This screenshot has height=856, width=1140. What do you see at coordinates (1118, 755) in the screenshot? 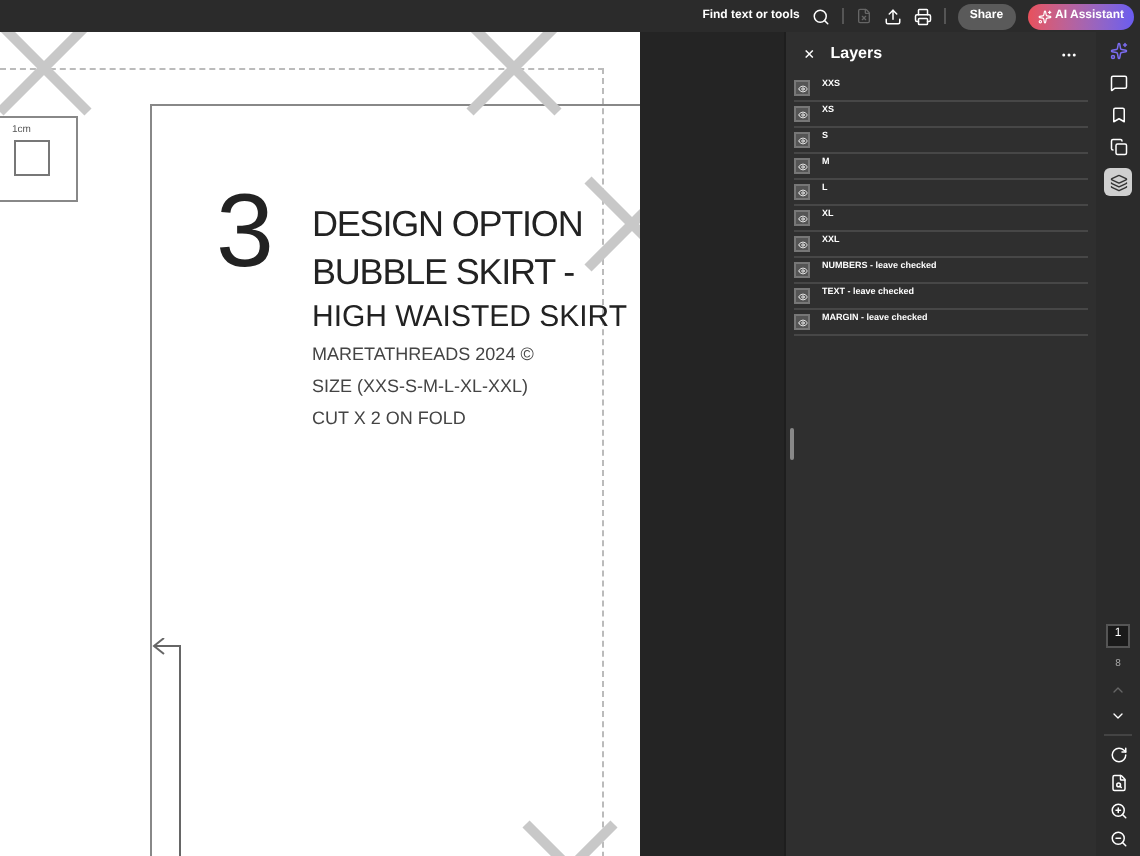
I see `rotate-icon` at bounding box center [1118, 755].